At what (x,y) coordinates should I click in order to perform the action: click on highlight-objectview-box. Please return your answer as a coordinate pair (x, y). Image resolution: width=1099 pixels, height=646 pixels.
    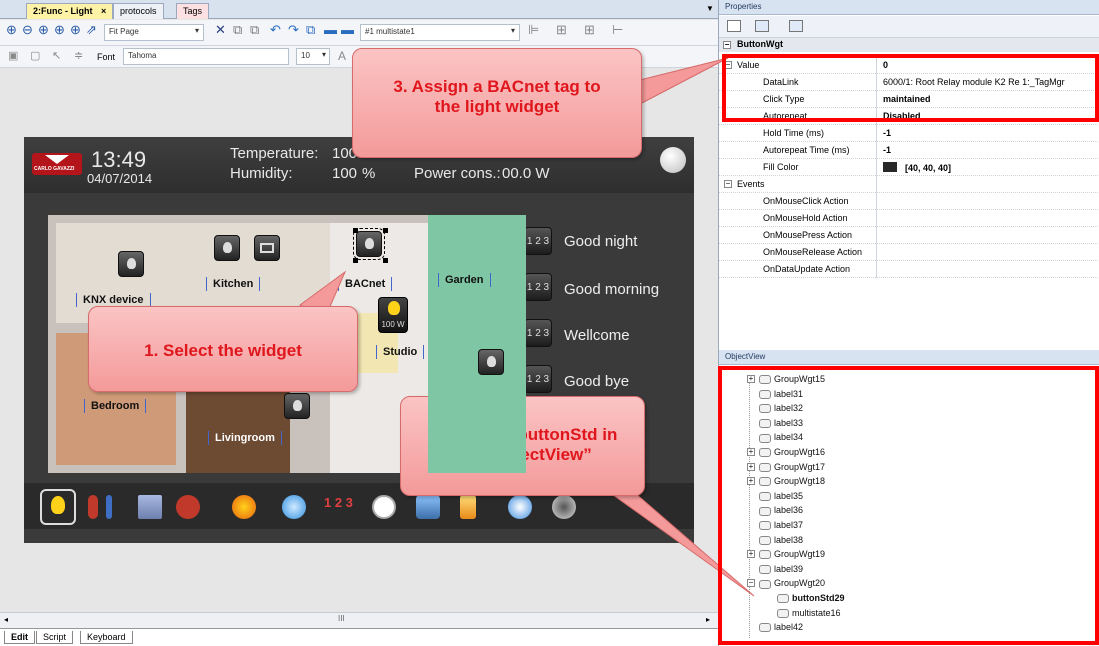
    Looking at the image, I should click on (908, 505).